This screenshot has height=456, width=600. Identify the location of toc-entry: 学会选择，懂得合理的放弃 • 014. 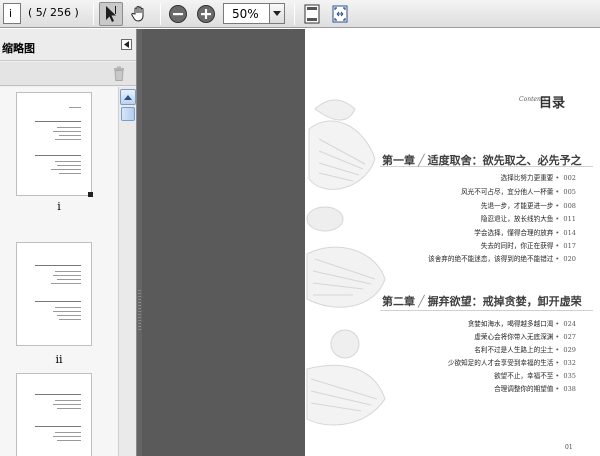
(525, 232).